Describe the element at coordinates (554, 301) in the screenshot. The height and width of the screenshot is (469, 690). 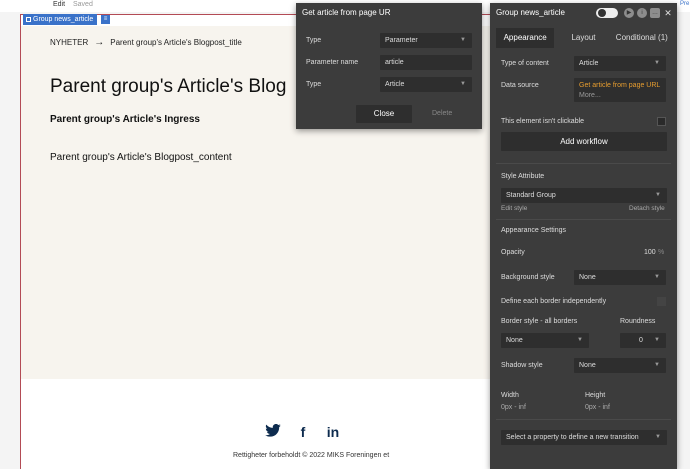
I see `border-independent-label: Define each border independently` at that location.